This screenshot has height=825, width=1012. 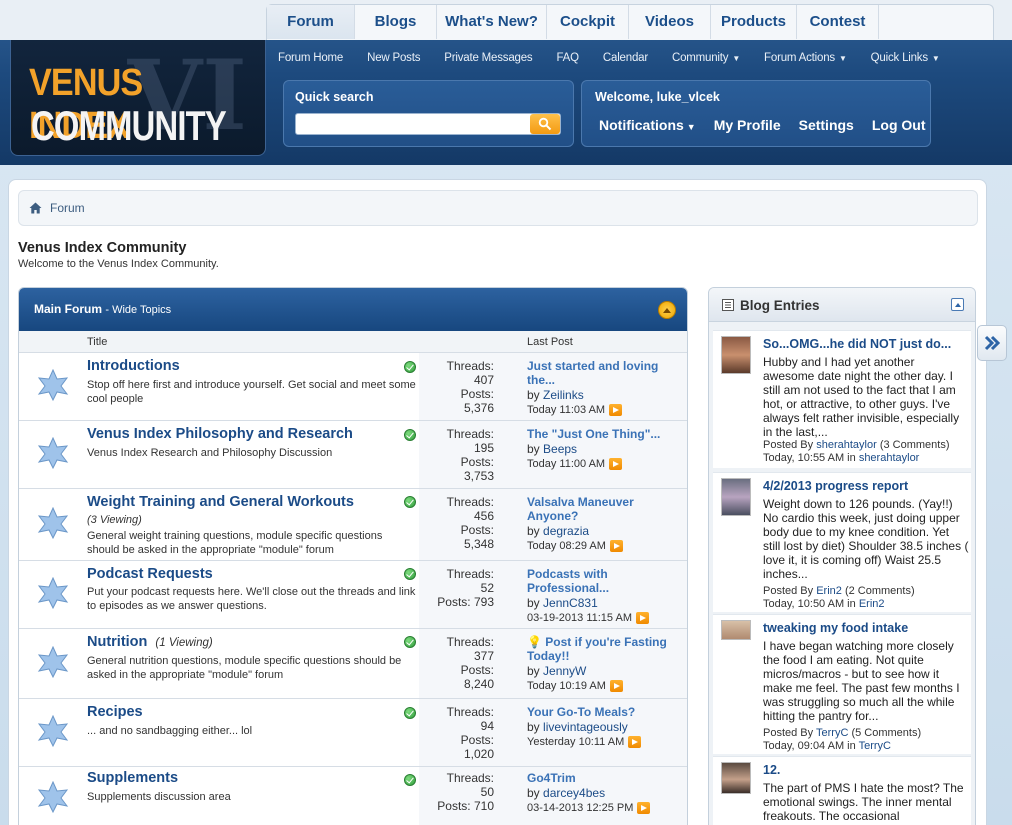 I want to click on posts-count: 793, so click(x=483, y=602).